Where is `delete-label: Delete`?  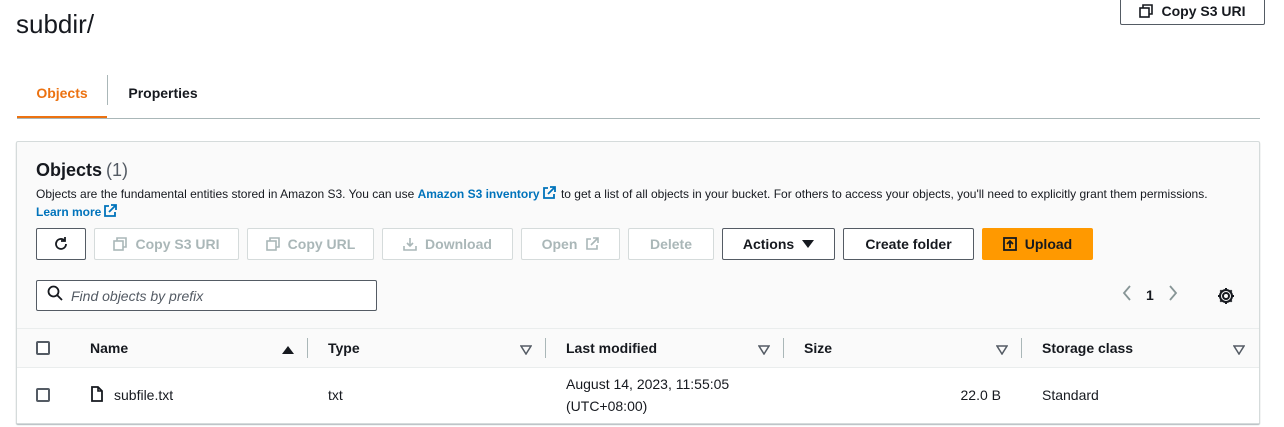 delete-label: Delete is located at coordinates (671, 244).